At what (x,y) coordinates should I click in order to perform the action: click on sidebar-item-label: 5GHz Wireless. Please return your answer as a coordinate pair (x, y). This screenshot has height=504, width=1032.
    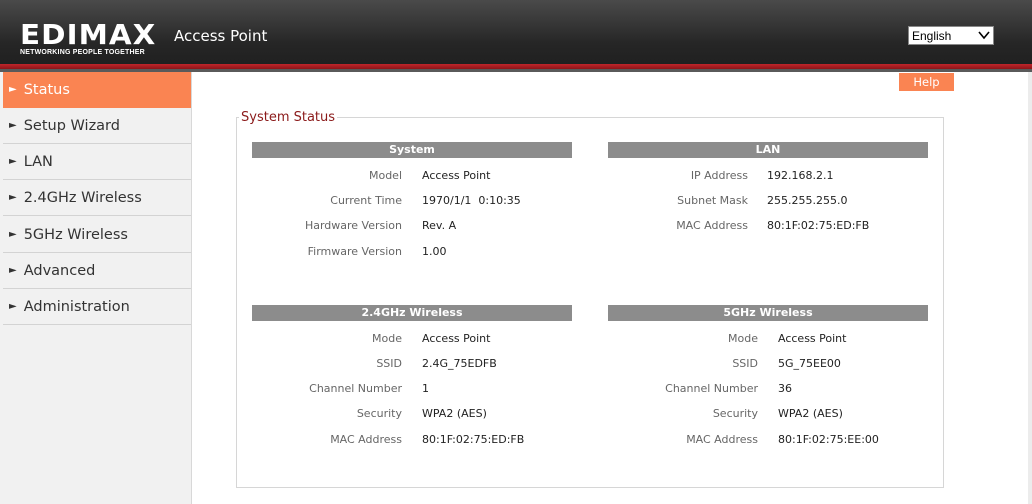
    Looking at the image, I should click on (75, 234).